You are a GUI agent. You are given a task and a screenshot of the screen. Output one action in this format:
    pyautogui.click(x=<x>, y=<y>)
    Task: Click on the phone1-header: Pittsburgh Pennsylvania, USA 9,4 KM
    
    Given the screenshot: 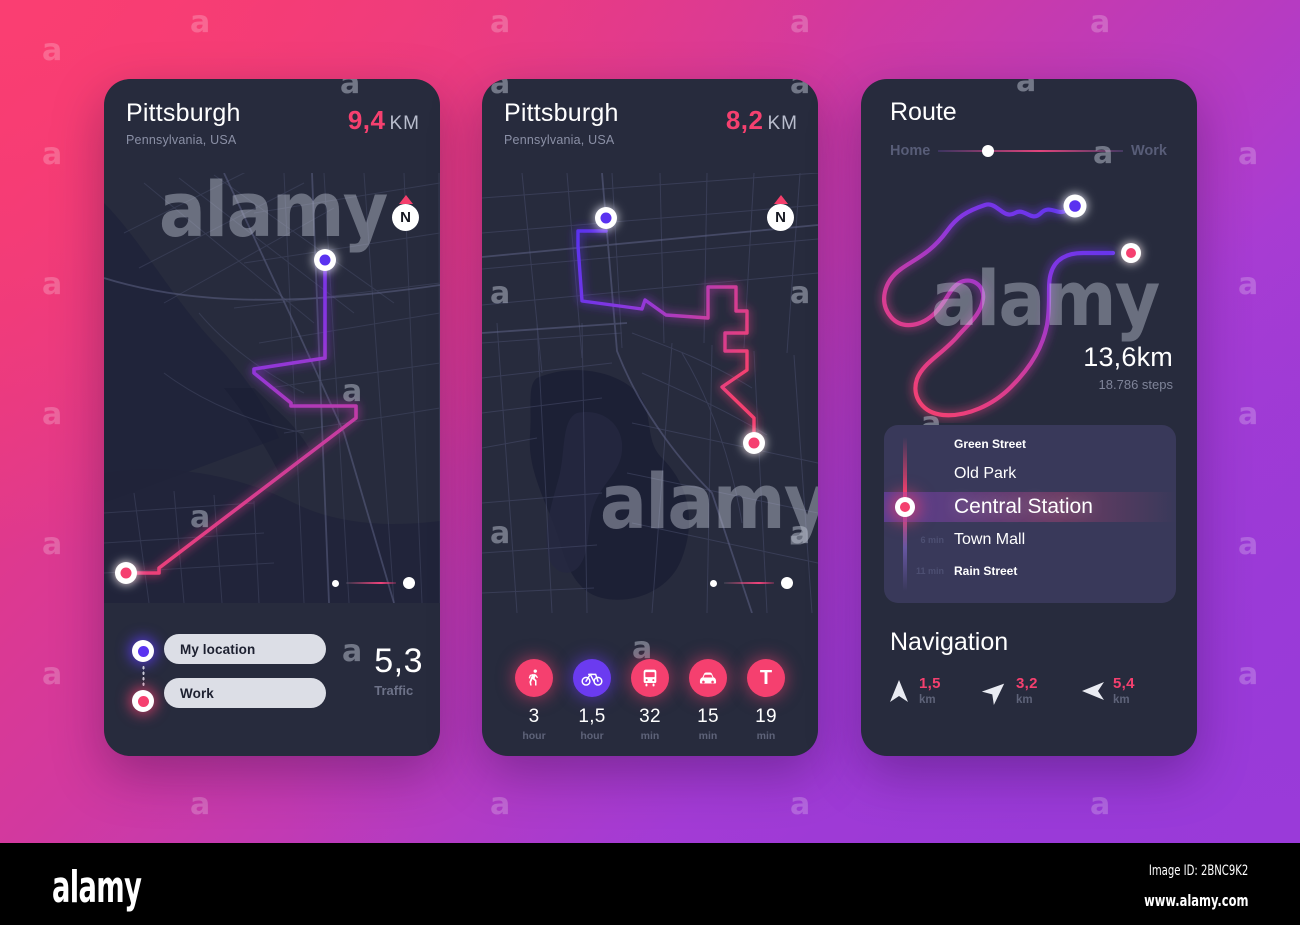 What is the action you would take?
    pyautogui.click(x=273, y=123)
    